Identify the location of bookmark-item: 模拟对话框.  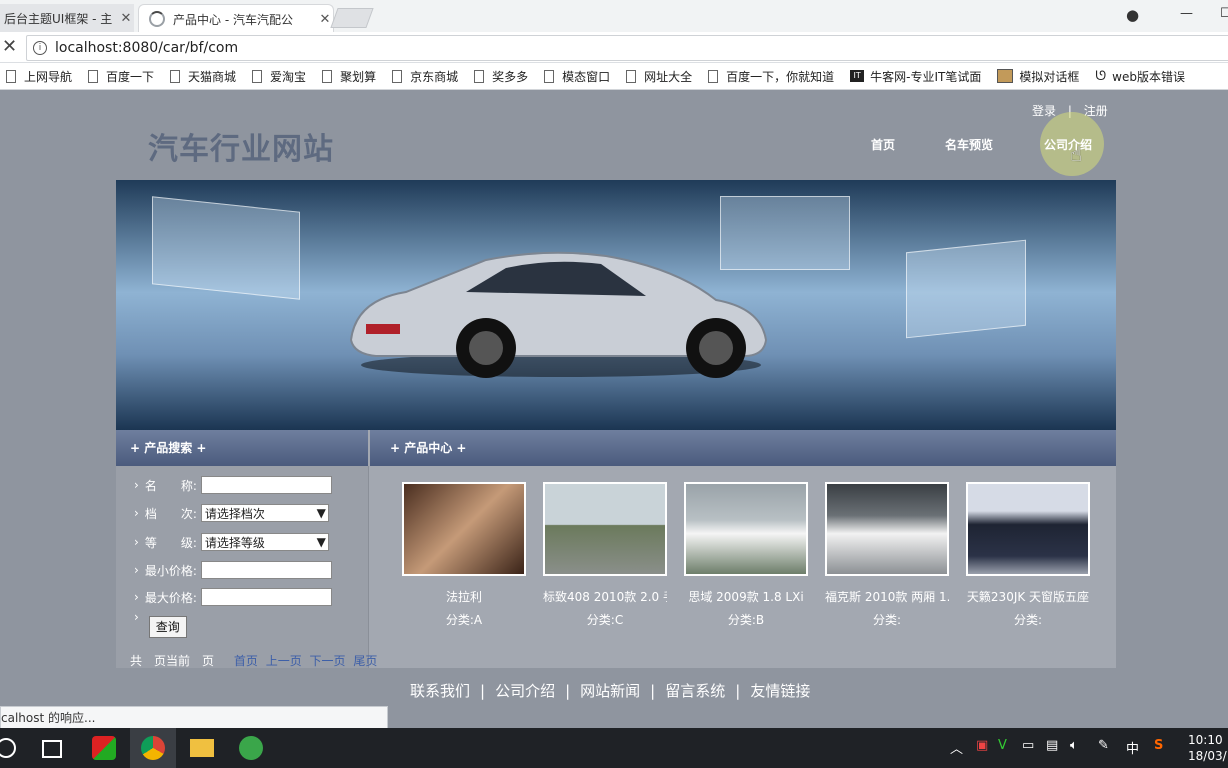
(1038, 76).